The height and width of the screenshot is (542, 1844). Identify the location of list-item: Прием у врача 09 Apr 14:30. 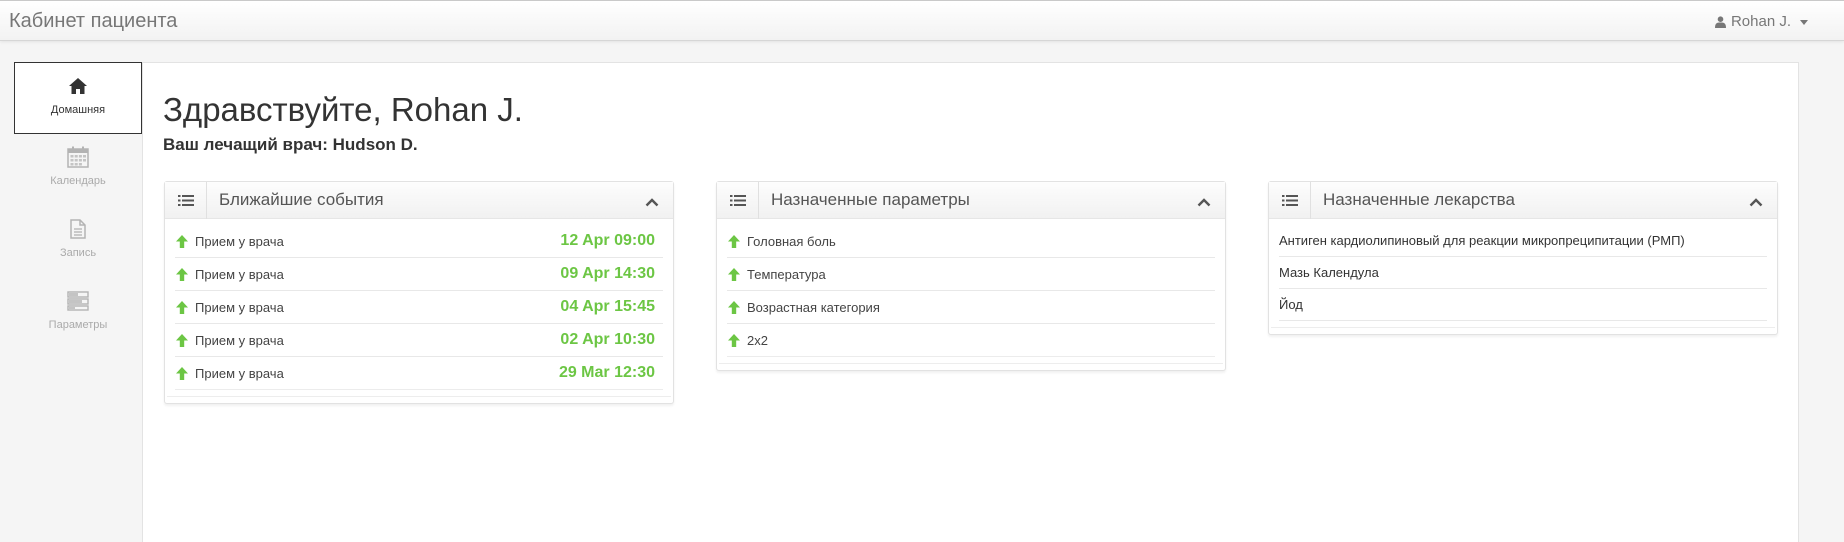
(419, 274).